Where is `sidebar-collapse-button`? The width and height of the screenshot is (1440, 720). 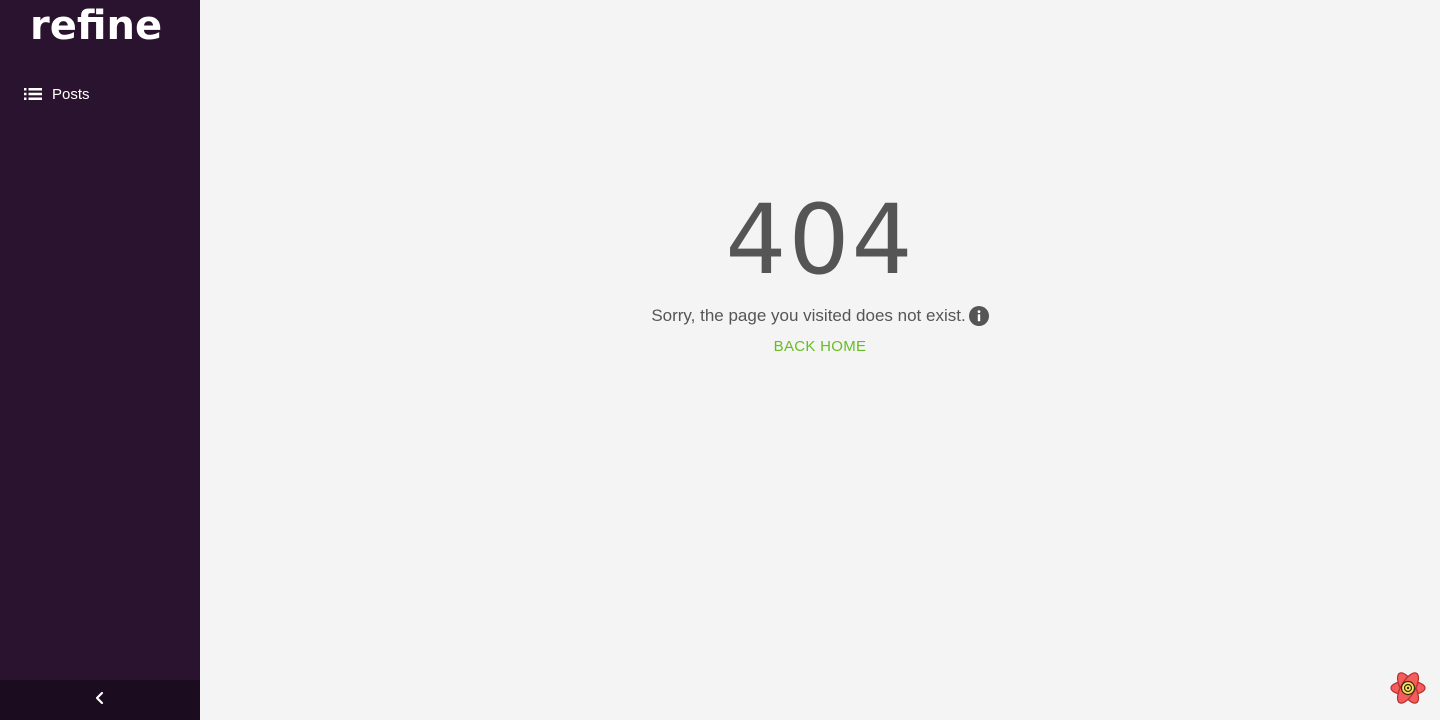 sidebar-collapse-button is located at coordinates (100, 700).